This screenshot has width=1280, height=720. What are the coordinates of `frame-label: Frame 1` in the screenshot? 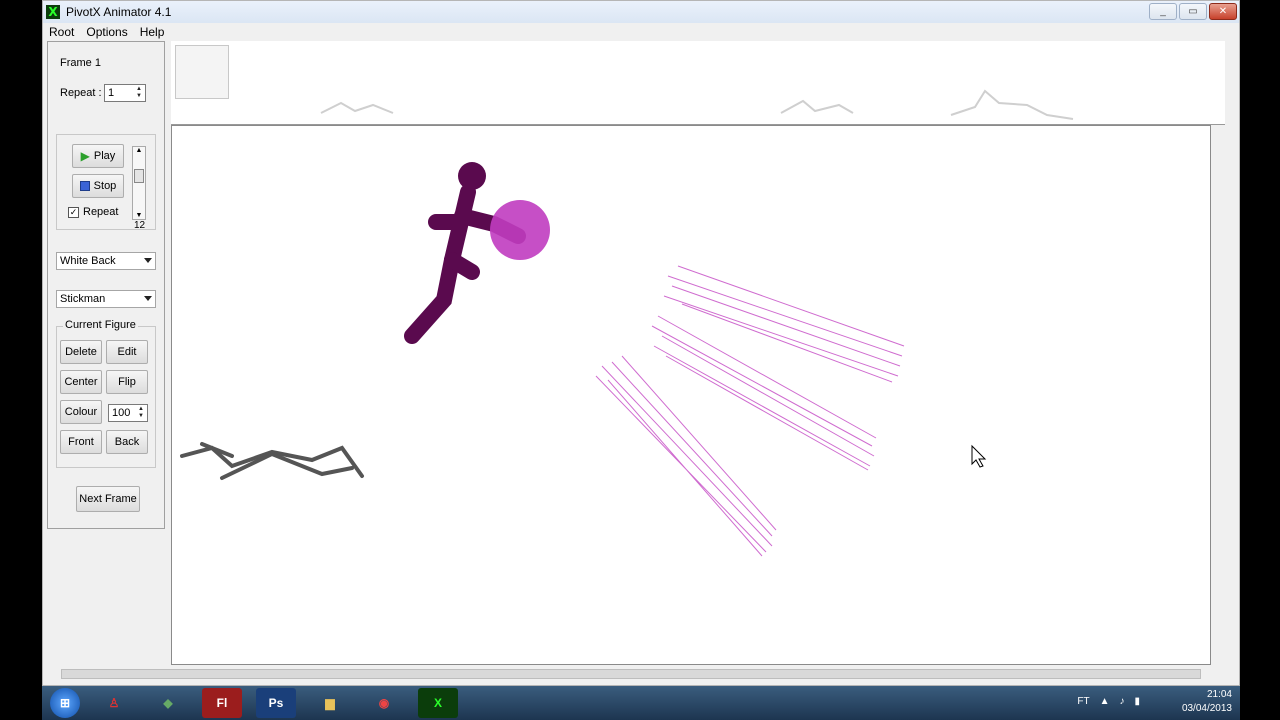 It's located at (80, 63).